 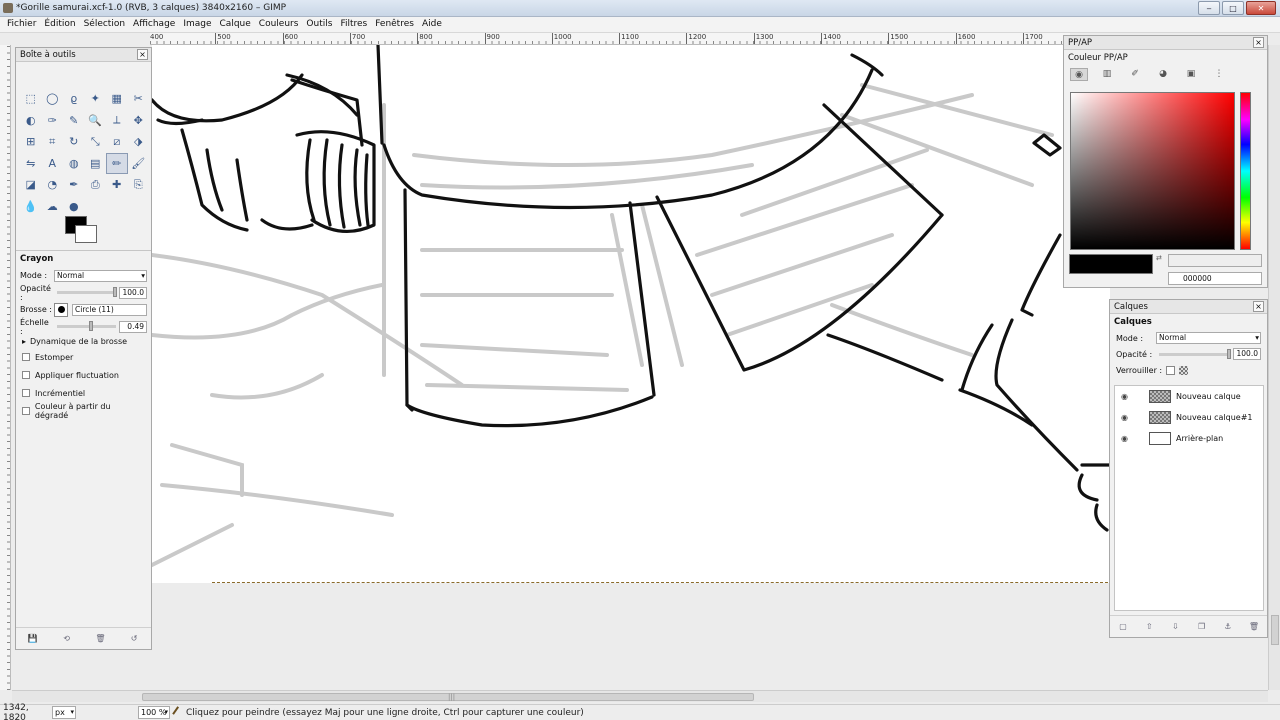 I want to click on ink-icon: ✒, so click(x=74, y=185).